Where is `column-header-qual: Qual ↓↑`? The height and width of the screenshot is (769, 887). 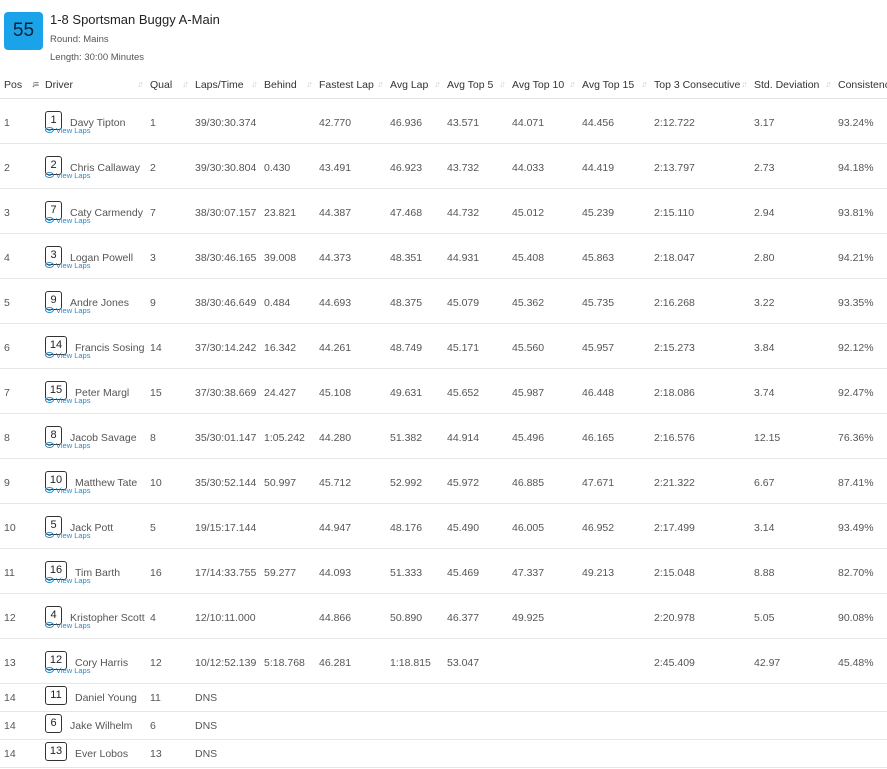 column-header-qual: Qual ↓↑ is located at coordinates (168, 85).